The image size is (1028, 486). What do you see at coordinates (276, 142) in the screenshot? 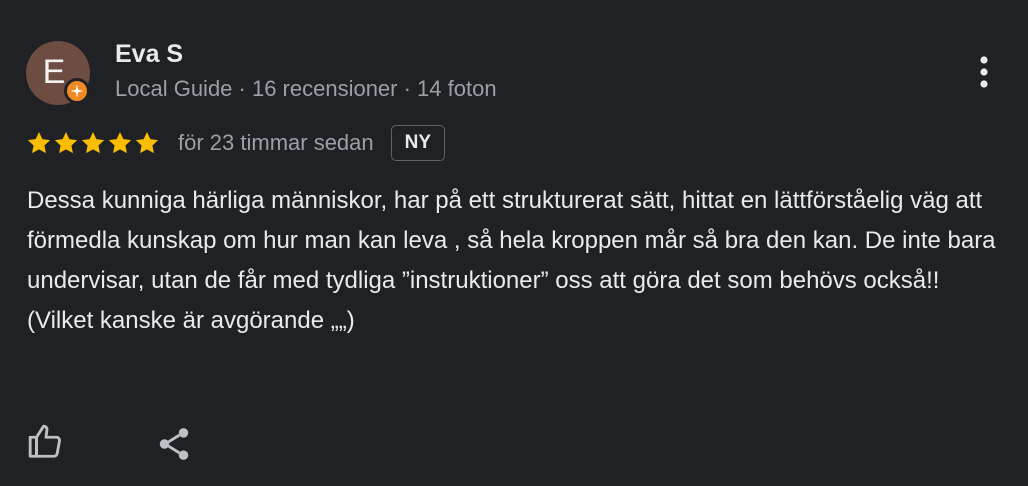
I see `review-time: för 23 timmar sedan` at bounding box center [276, 142].